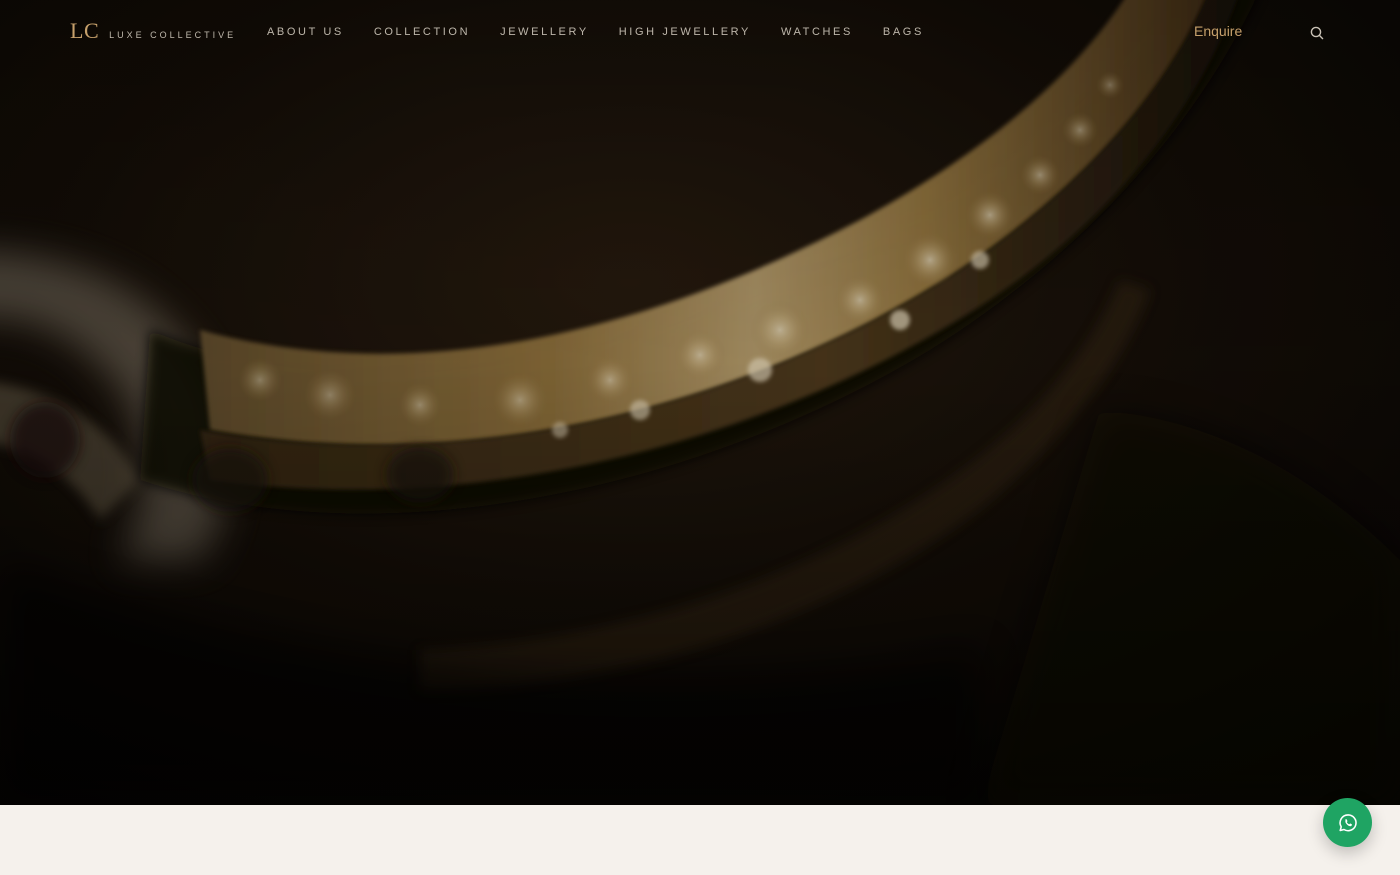 This screenshot has height=875, width=1400. What do you see at coordinates (305, 32) in the screenshot?
I see `nav-item-about-us: ABOUT US` at bounding box center [305, 32].